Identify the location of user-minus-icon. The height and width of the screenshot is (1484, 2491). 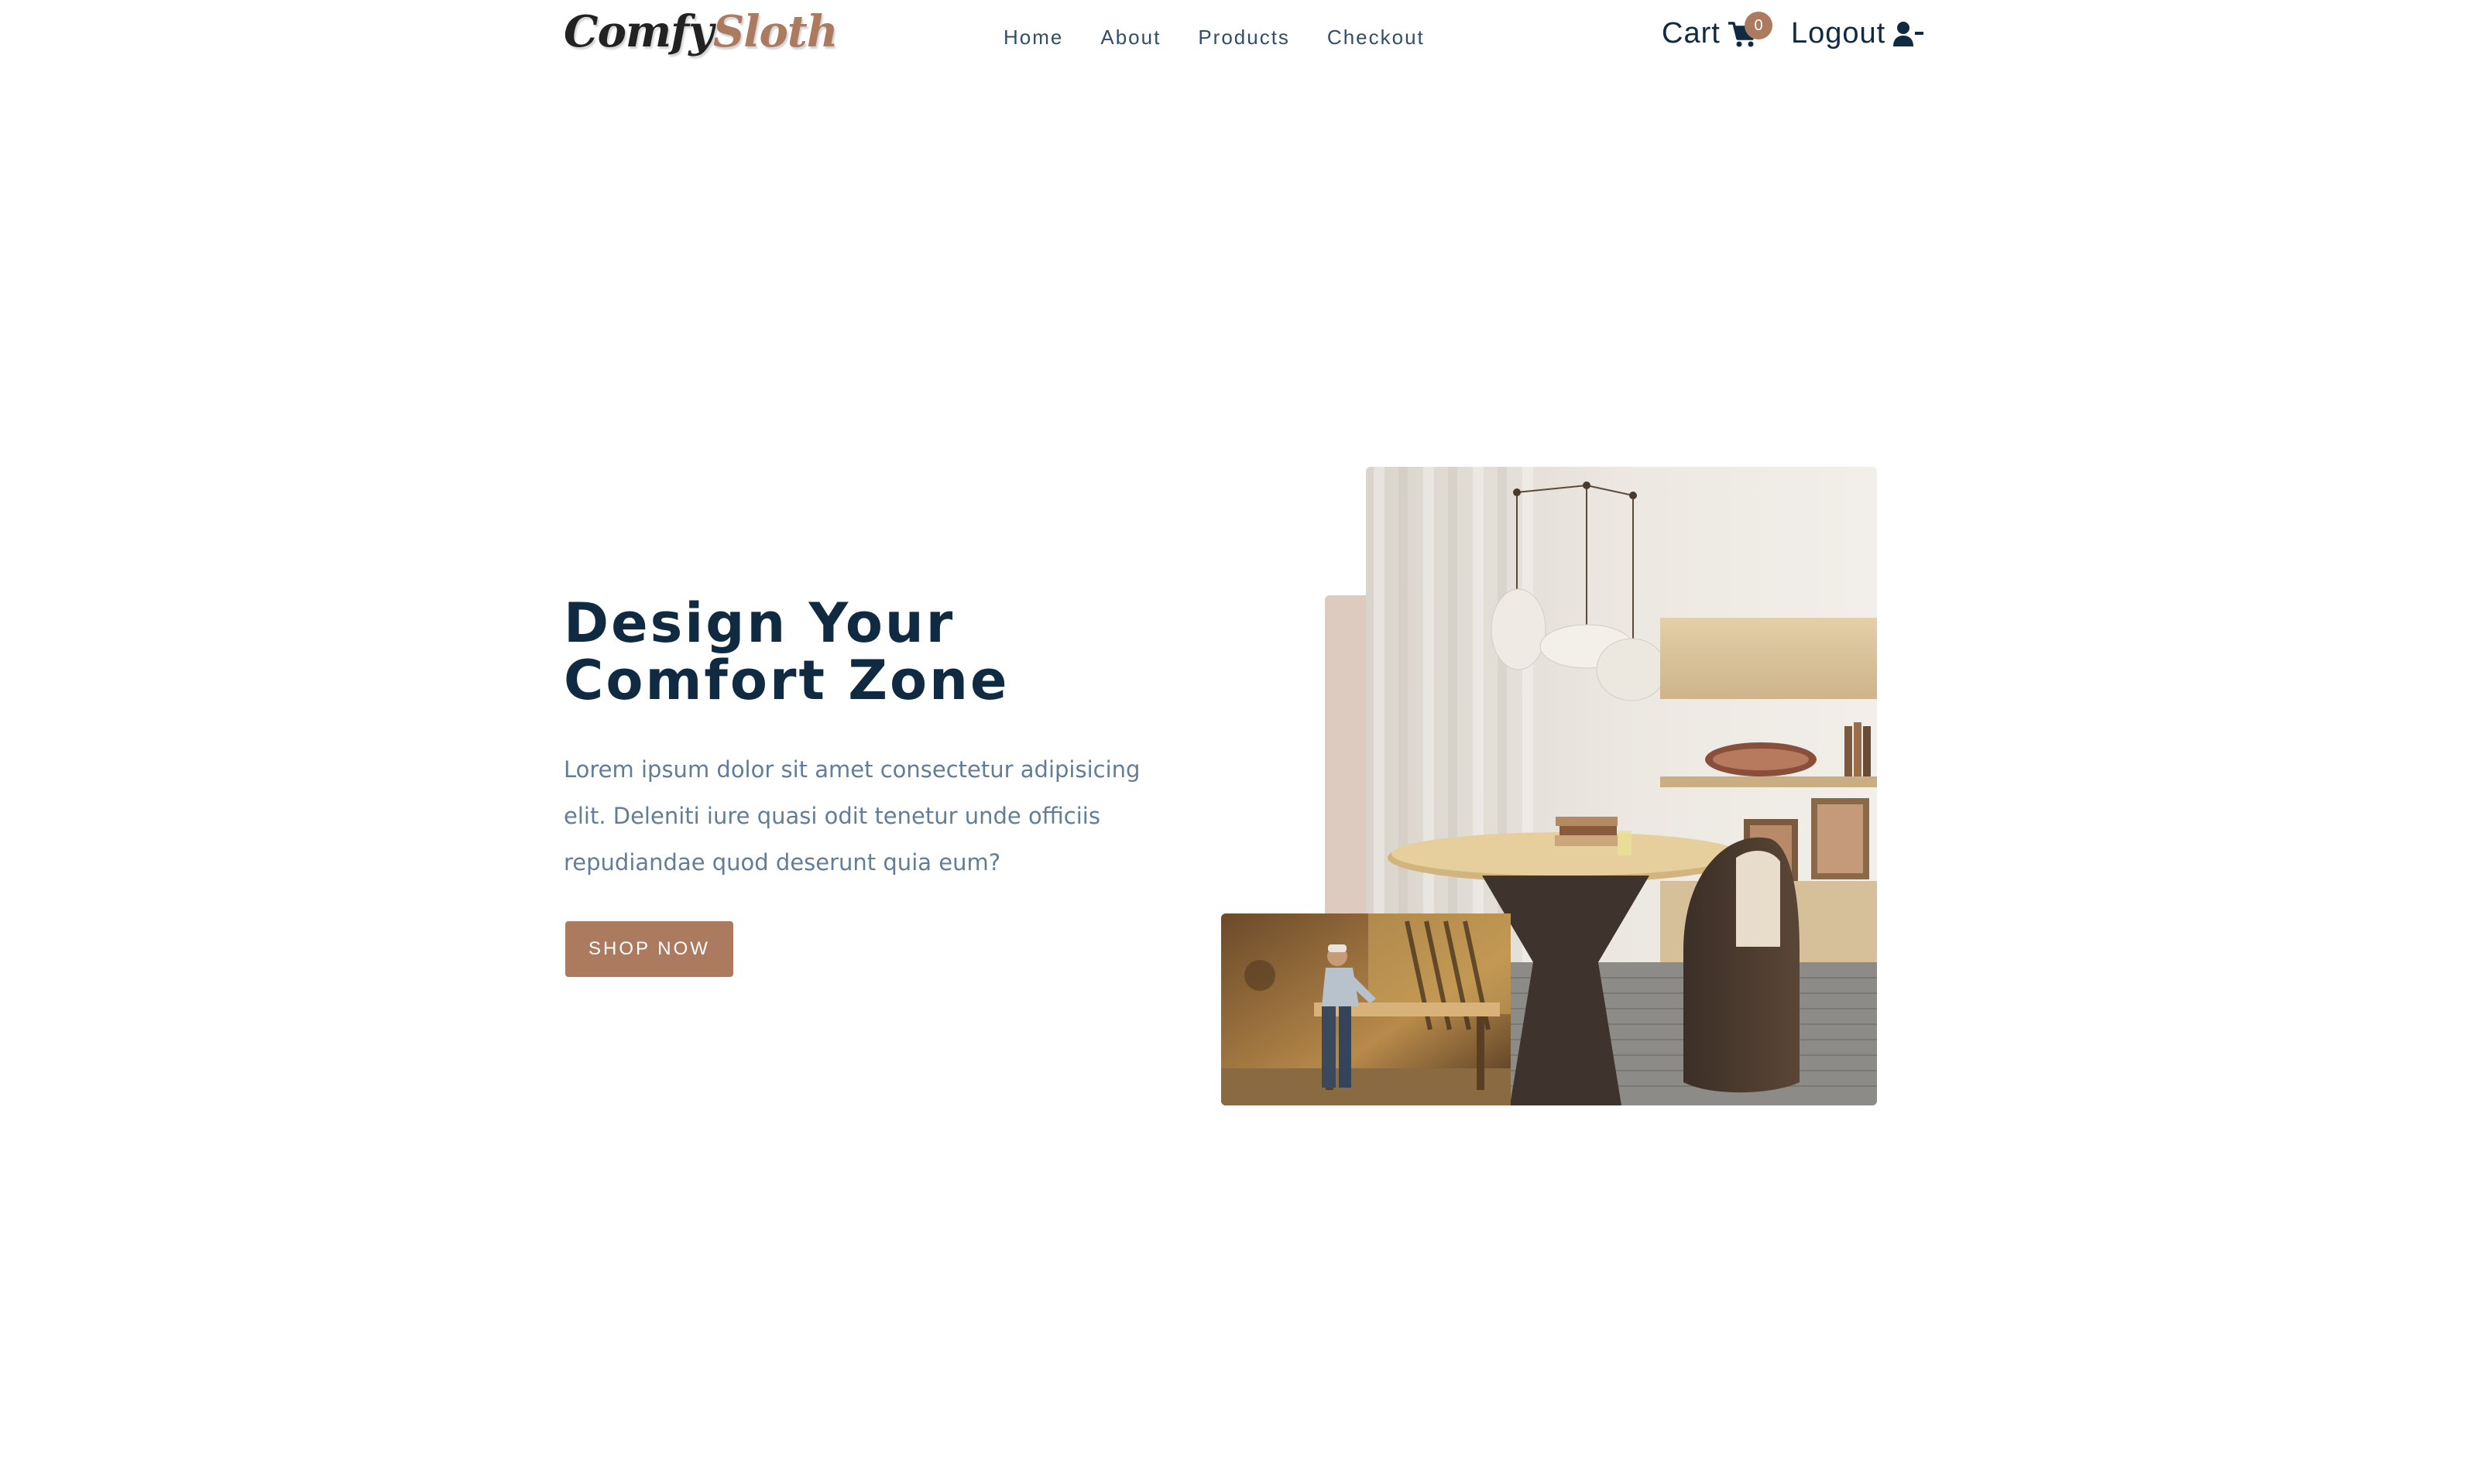
(1908, 34).